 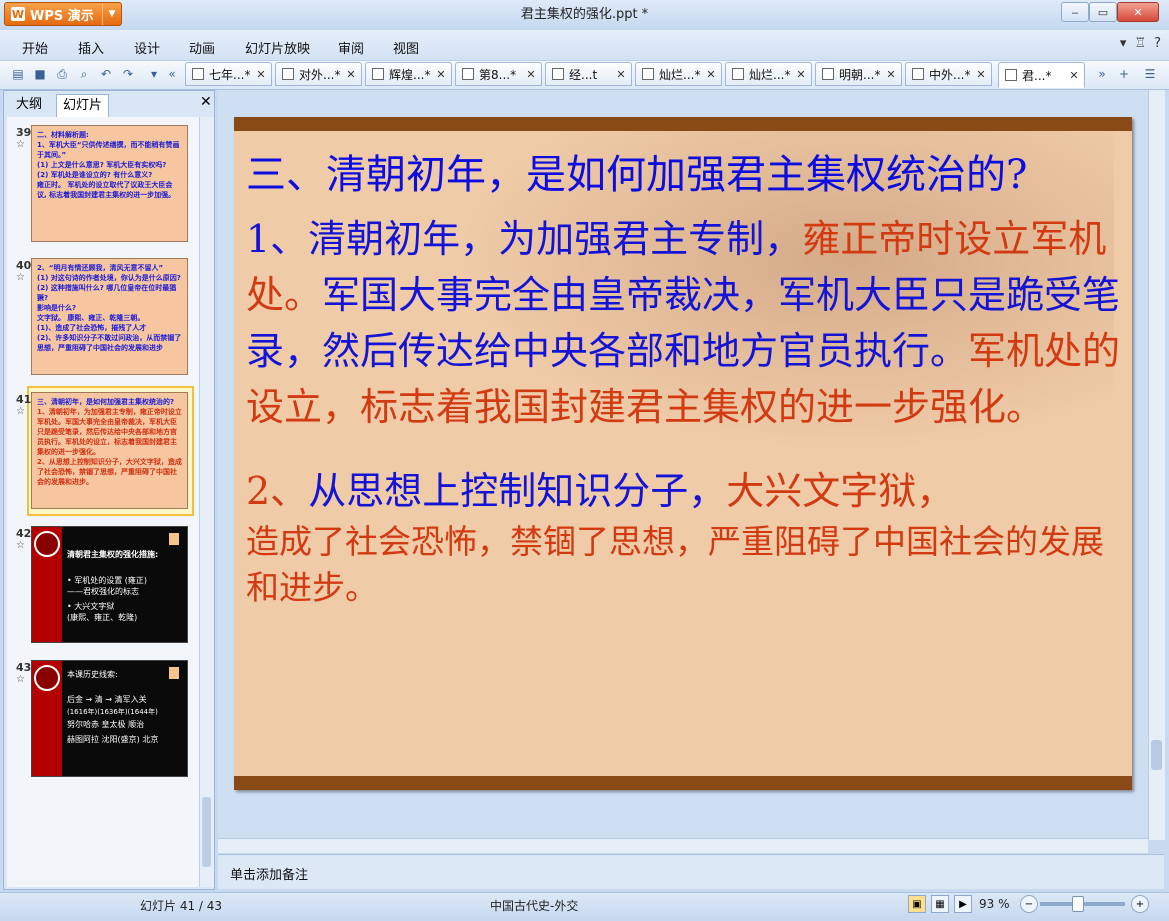 What do you see at coordinates (1138, 12) in the screenshot?
I see `close-button: ✕` at bounding box center [1138, 12].